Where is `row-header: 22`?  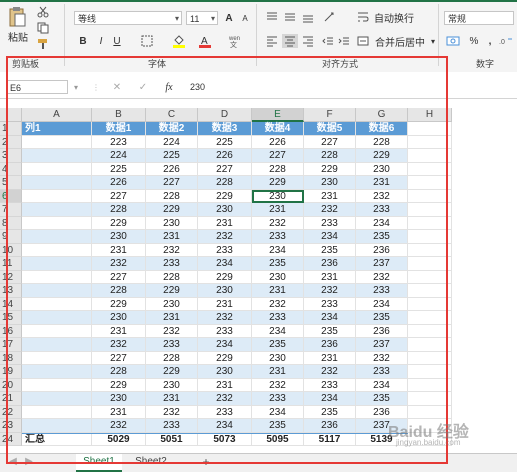
row-header: 22 is located at coordinates (11, 412).